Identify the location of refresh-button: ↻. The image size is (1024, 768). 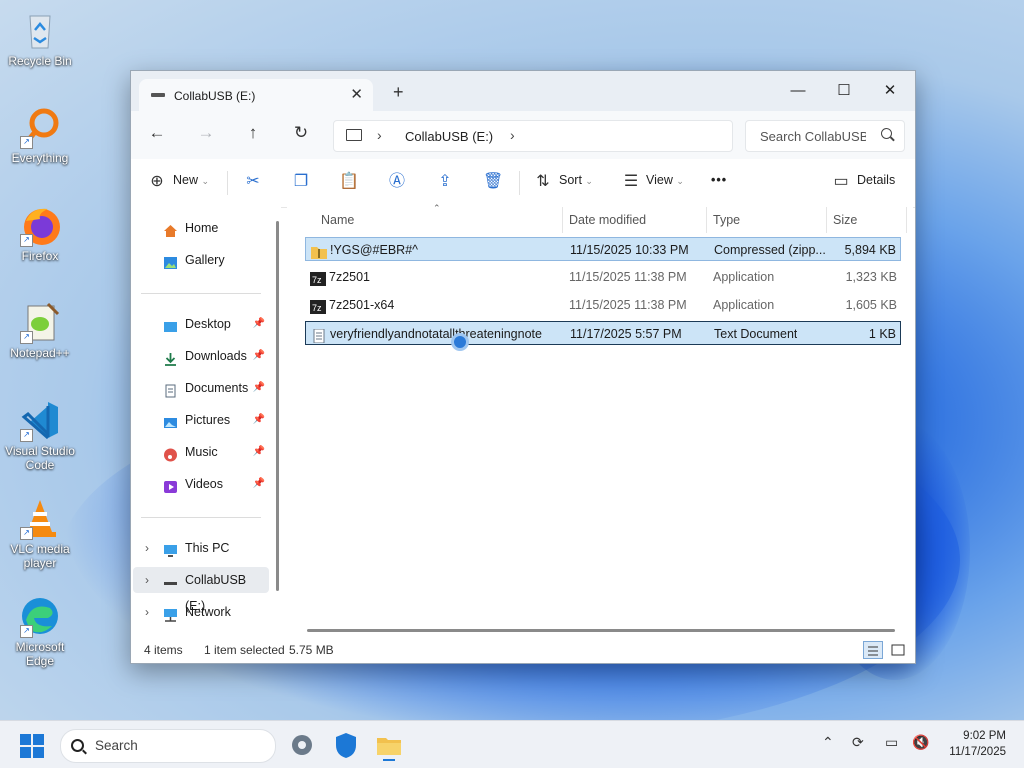
(301, 133).